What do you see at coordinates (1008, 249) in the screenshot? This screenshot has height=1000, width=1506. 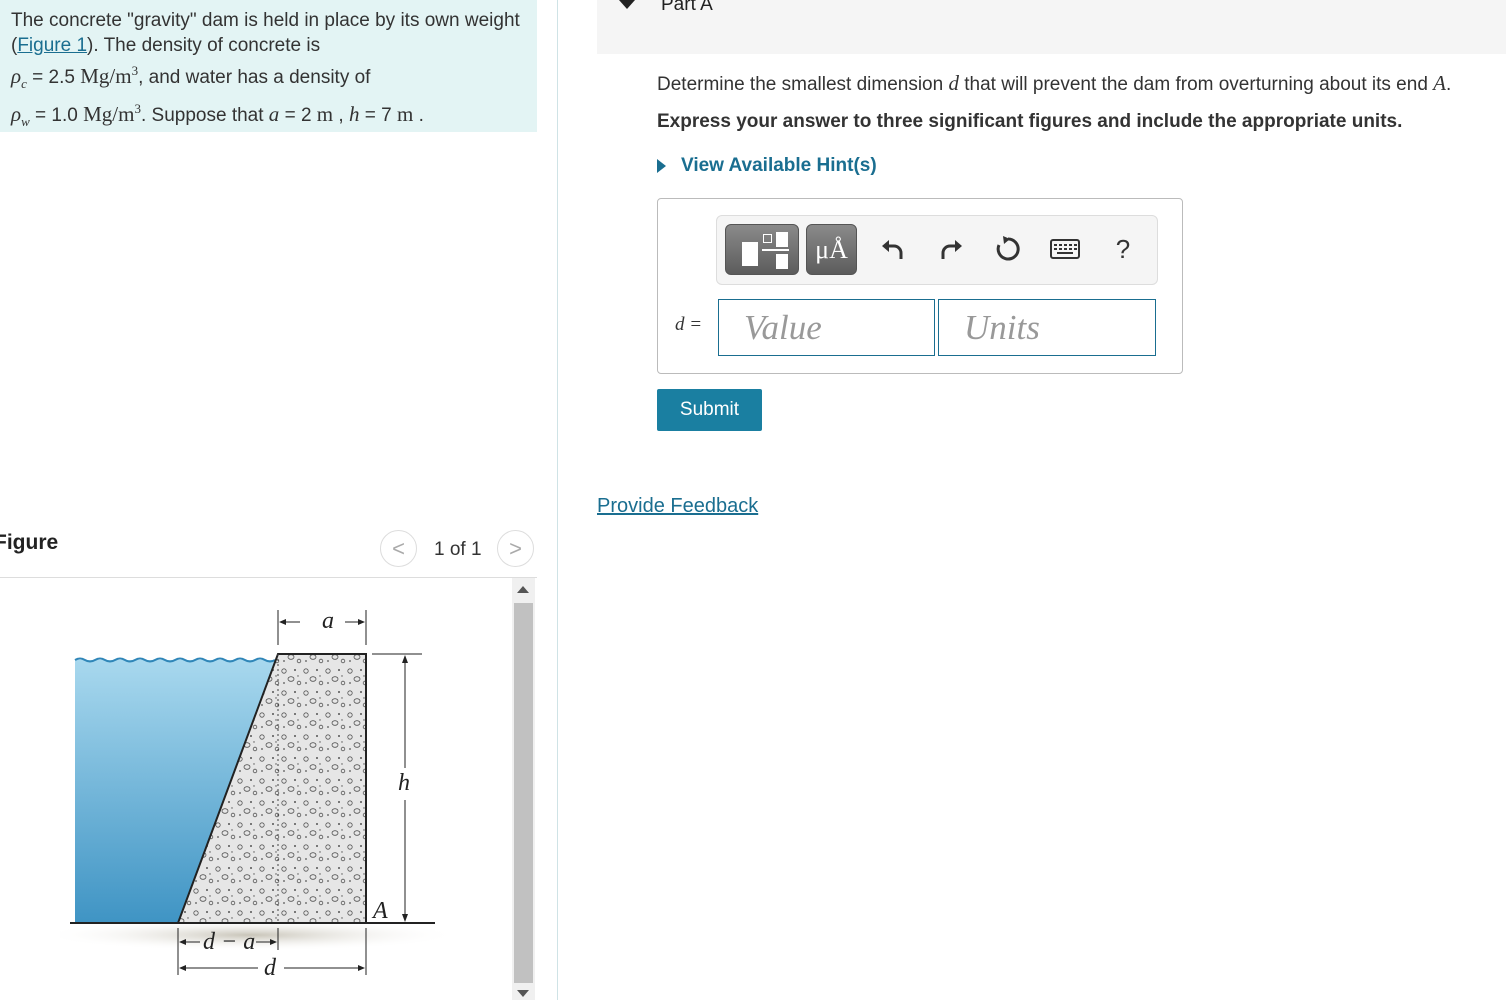 I see `reset-icon` at bounding box center [1008, 249].